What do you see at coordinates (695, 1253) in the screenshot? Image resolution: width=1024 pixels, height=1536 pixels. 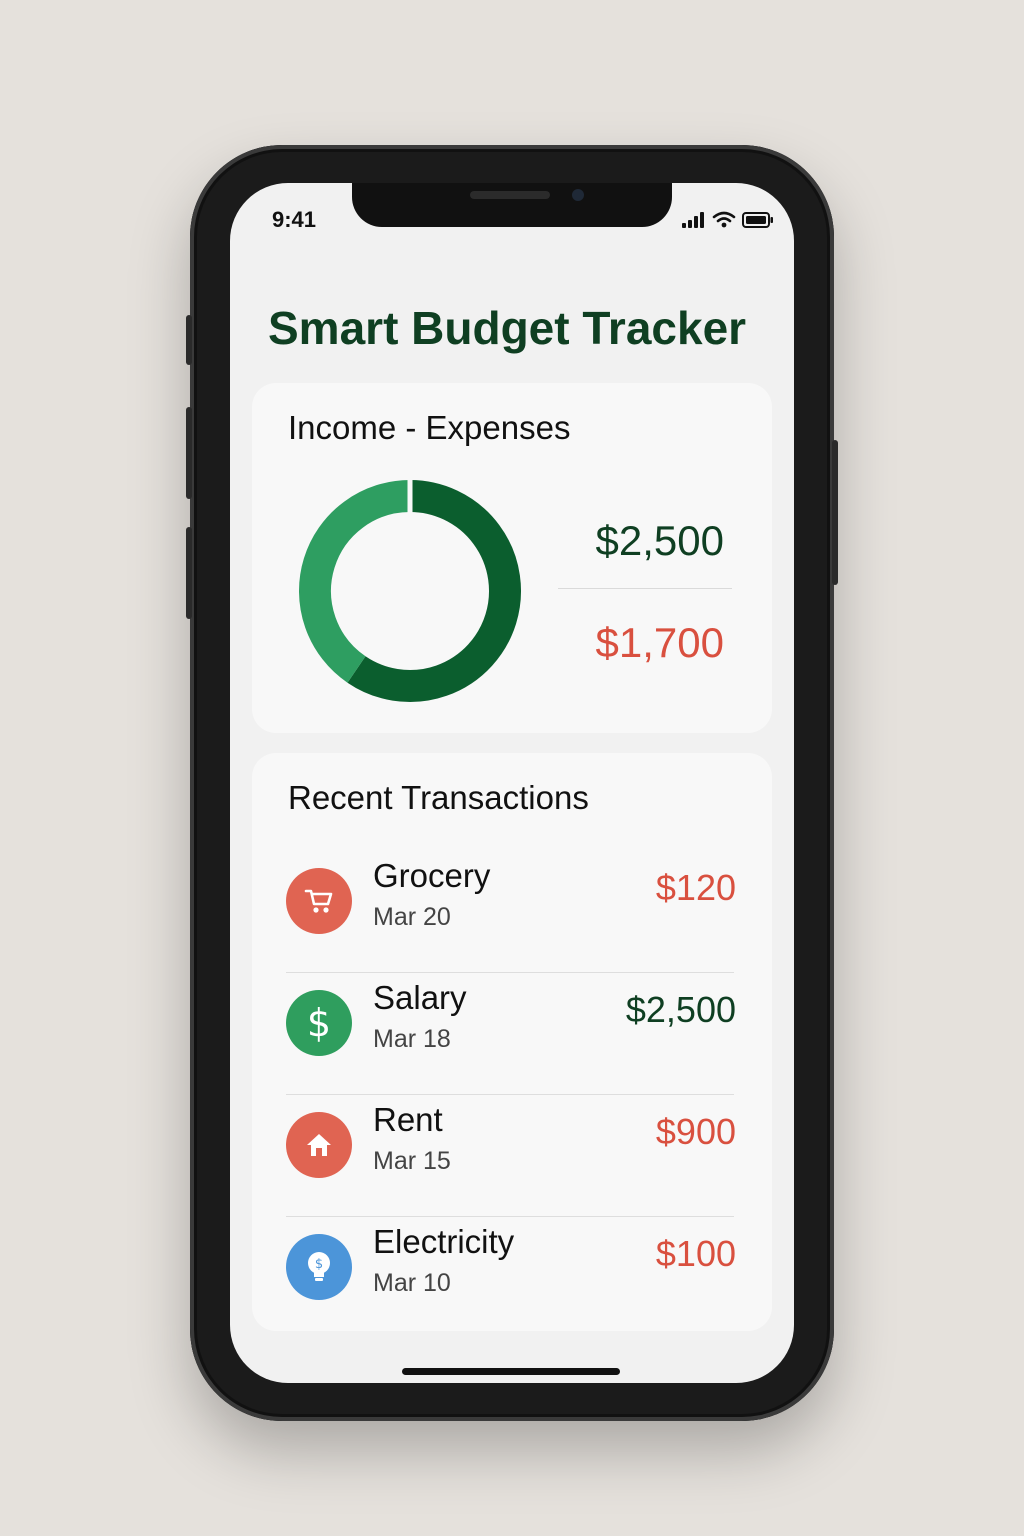 I see `transaction-amount: $100` at bounding box center [695, 1253].